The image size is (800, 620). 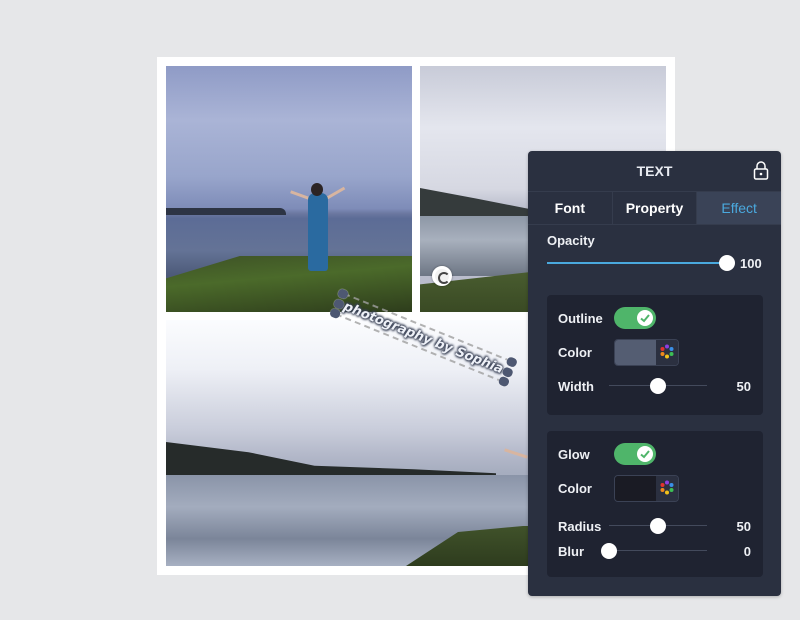 What do you see at coordinates (570, 208) in the screenshot?
I see `tab-font: Font` at bounding box center [570, 208].